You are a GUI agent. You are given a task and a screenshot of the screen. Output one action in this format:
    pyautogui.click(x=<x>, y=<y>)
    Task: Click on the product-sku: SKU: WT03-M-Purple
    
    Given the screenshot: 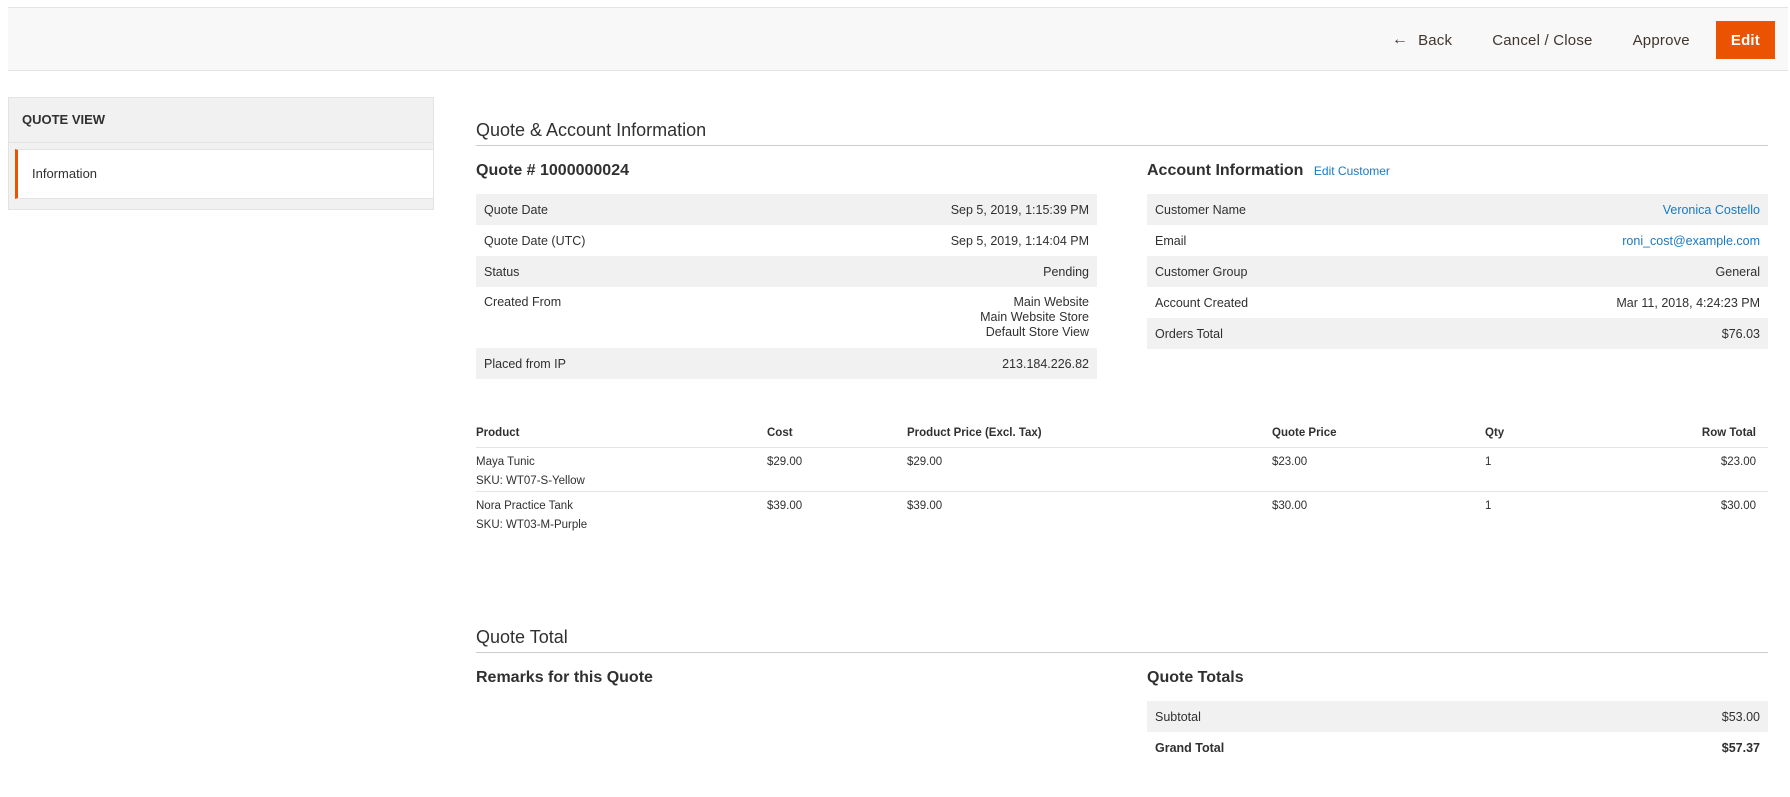 What is the action you would take?
    pyautogui.click(x=532, y=525)
    